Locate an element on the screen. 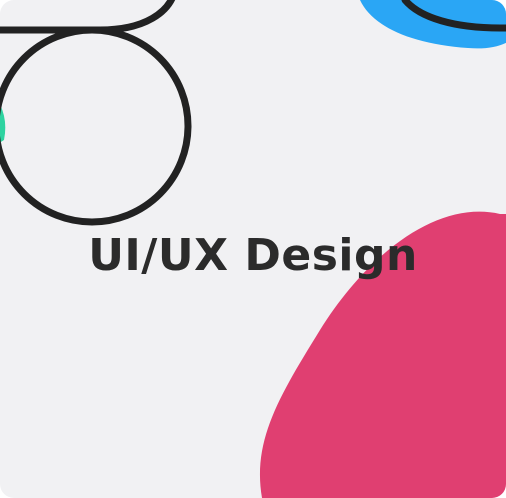 The width and height of the screenshot is (506, 498). loop-outline-shape is located at coordinates (87, 17).